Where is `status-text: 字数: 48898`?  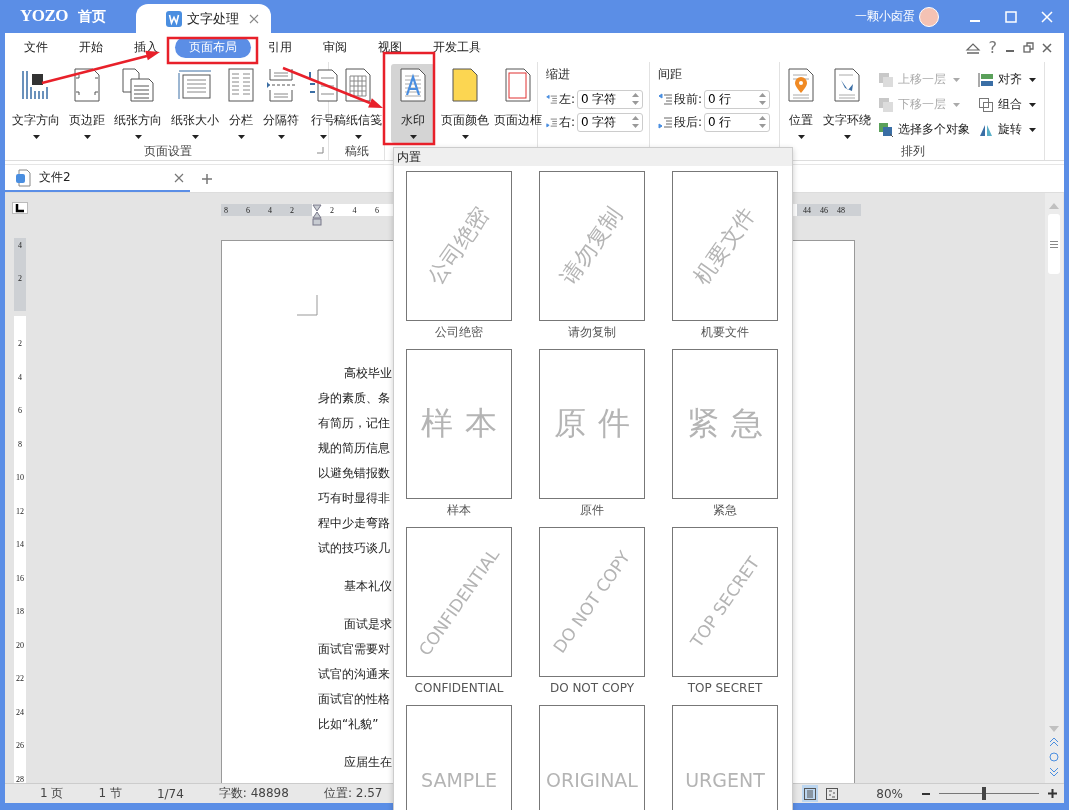
status-text: 字数: 48898 is located at coordinates (253, 793).